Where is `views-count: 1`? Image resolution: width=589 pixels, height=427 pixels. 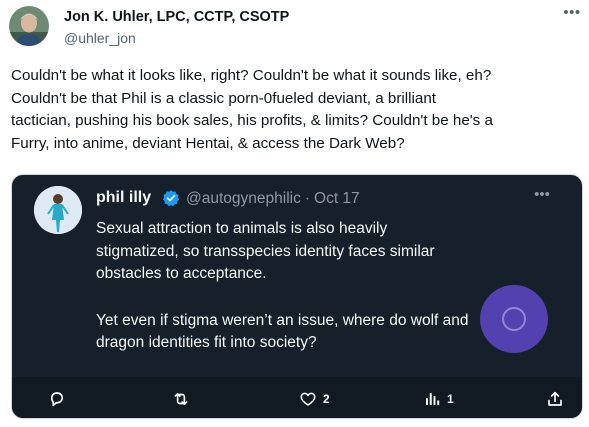 views-count: 1 is located at coordinates (450, 399).